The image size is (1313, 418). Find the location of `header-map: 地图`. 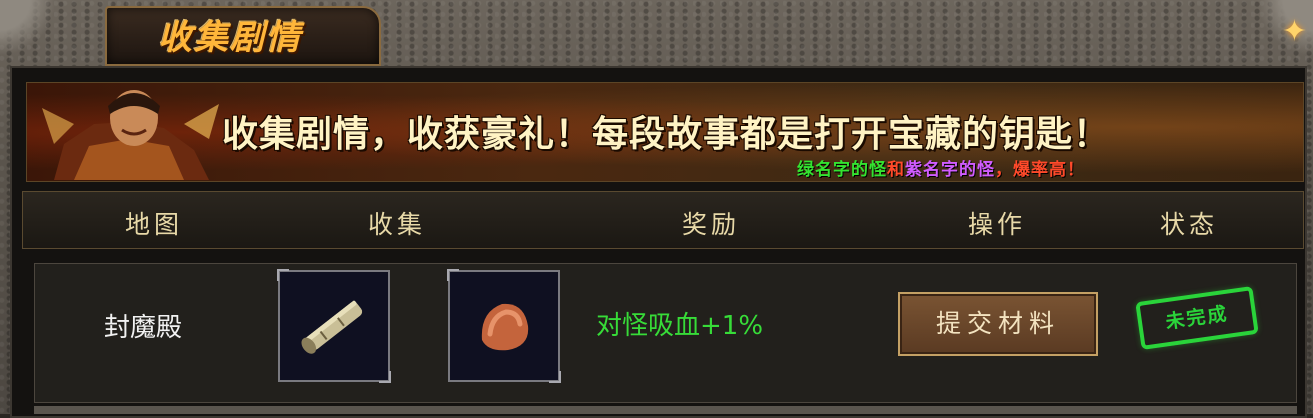

header-map: 地图 is located at coordinates (154, 224).